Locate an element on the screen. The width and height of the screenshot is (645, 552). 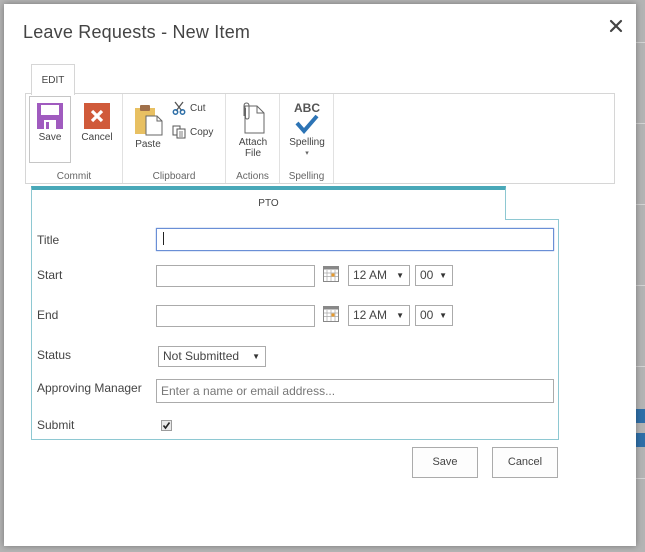
group-label-actions: Actions is located at coordinates (252, 176).